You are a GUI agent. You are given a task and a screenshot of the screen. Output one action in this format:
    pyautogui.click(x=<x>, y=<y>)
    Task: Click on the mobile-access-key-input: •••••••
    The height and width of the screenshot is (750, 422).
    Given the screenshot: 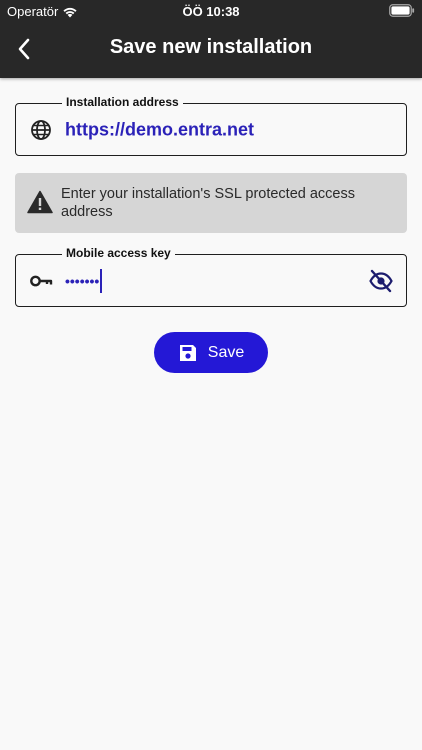 What is the action you would take?
    pyautogui.click(x=84, y=280)
    